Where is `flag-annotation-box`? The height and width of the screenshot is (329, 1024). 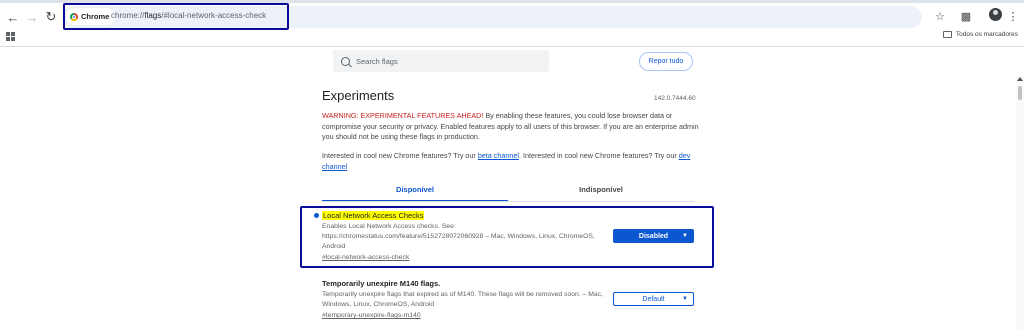
flag-annotation-box is located at coordinates (507, 237).